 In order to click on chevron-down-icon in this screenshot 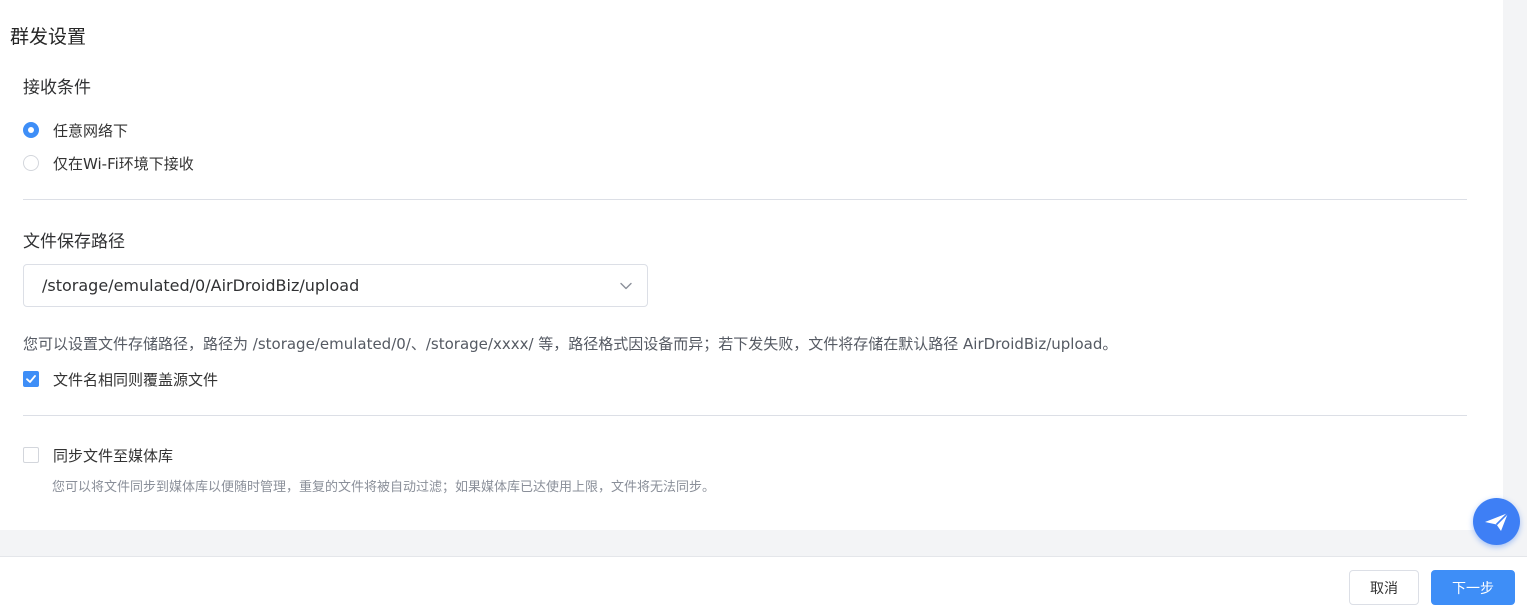, I will do `click(626, 286)`.